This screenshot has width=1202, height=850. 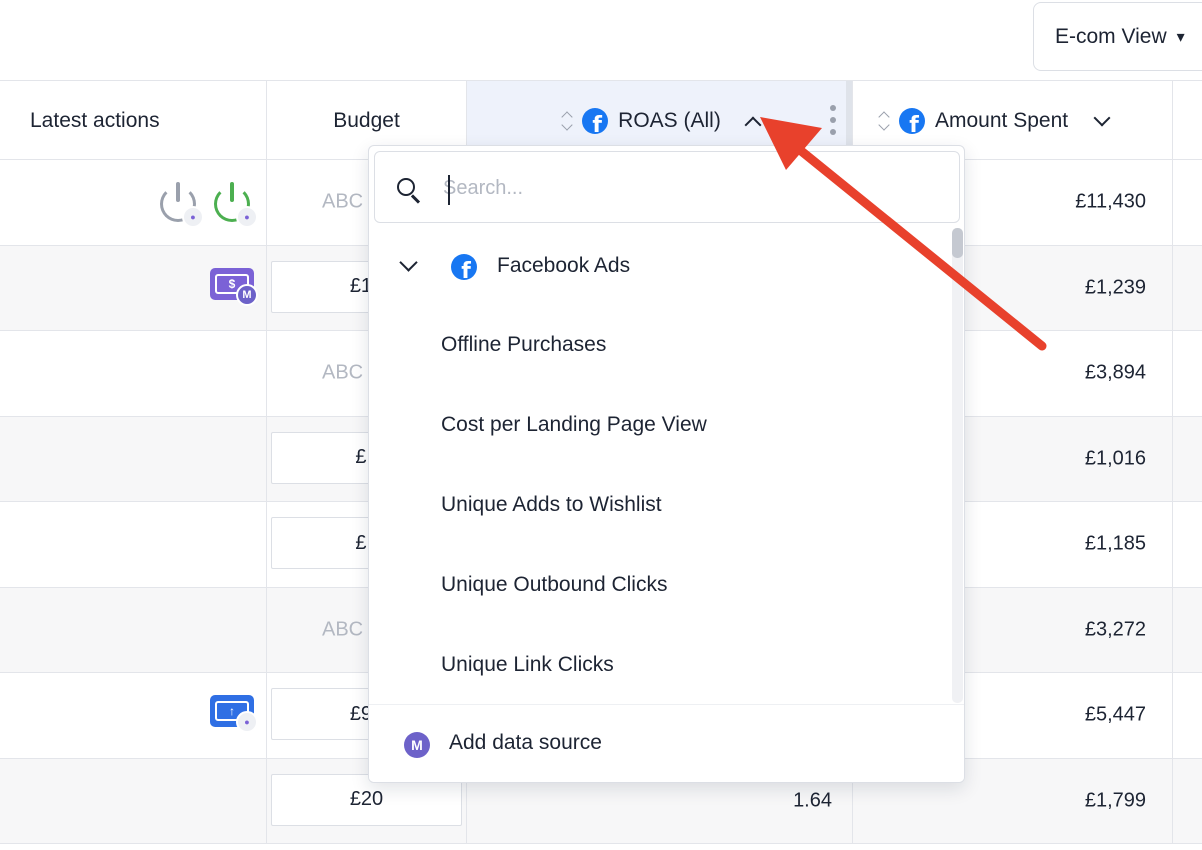 I want to click on column-label: Budget, so click(x=366, y=120).